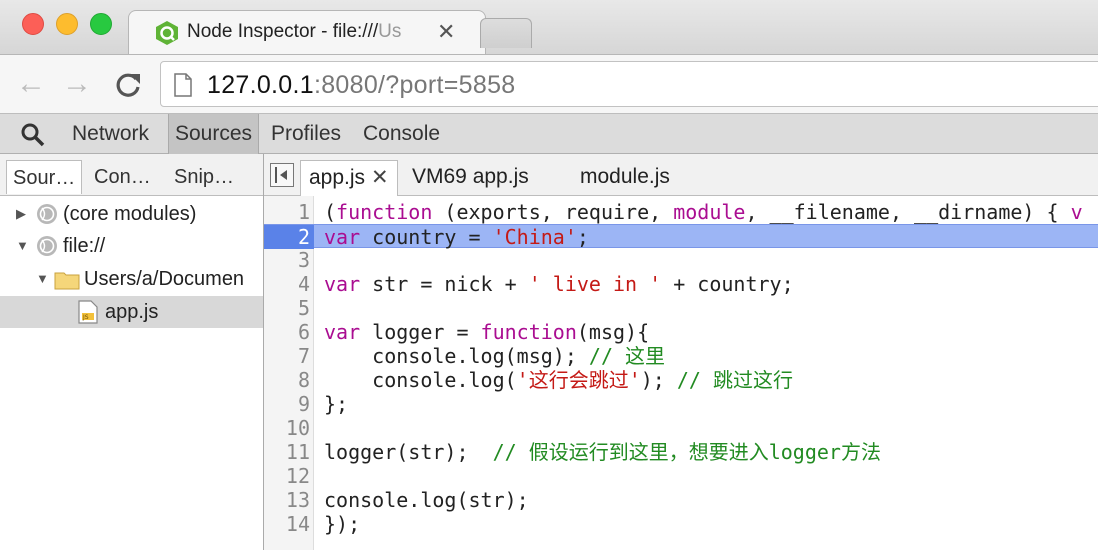 This screenshot has height=550, width=1098. What do you see at coordinates (709, 212) in the screenshot?
I see `code-token: module` at bounding box center [709, 212].